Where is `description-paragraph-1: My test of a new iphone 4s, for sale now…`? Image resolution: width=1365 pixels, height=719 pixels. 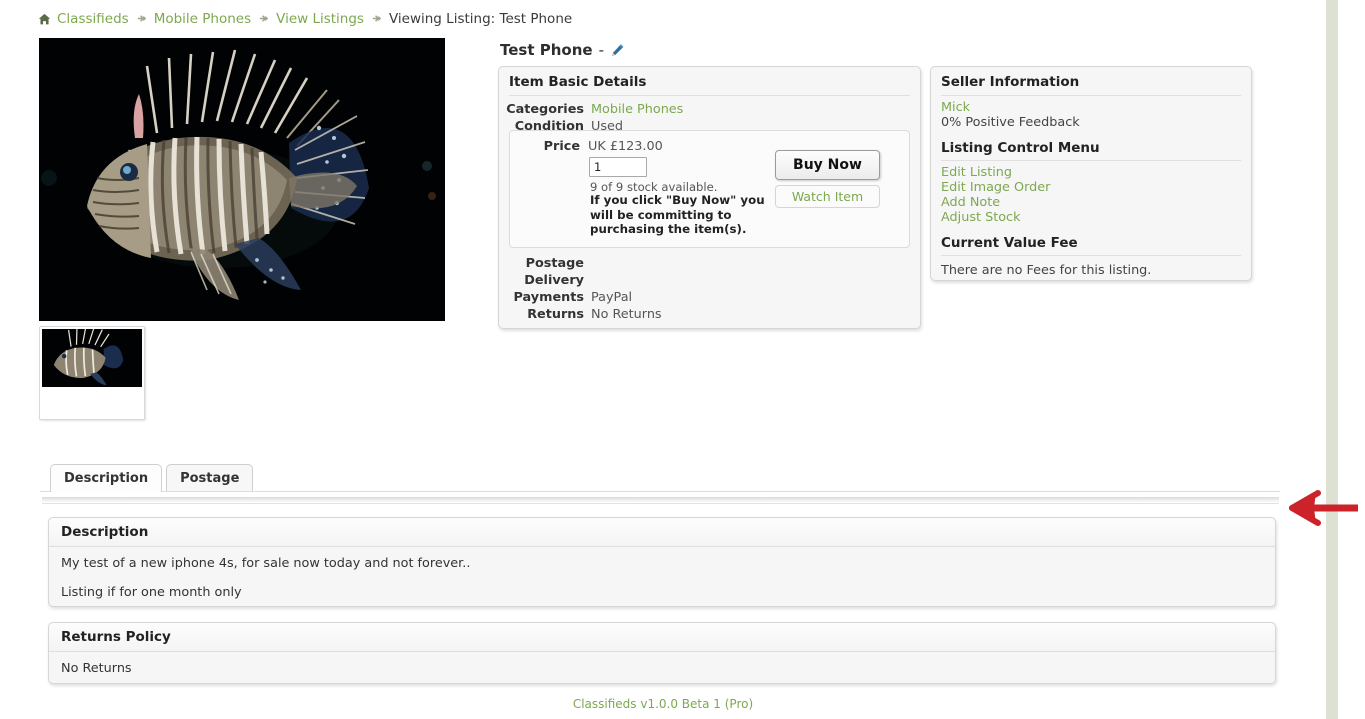
description-paragraph-1: My test of a new iphone 4s, for sale now… is located at coordinates (266, 563).